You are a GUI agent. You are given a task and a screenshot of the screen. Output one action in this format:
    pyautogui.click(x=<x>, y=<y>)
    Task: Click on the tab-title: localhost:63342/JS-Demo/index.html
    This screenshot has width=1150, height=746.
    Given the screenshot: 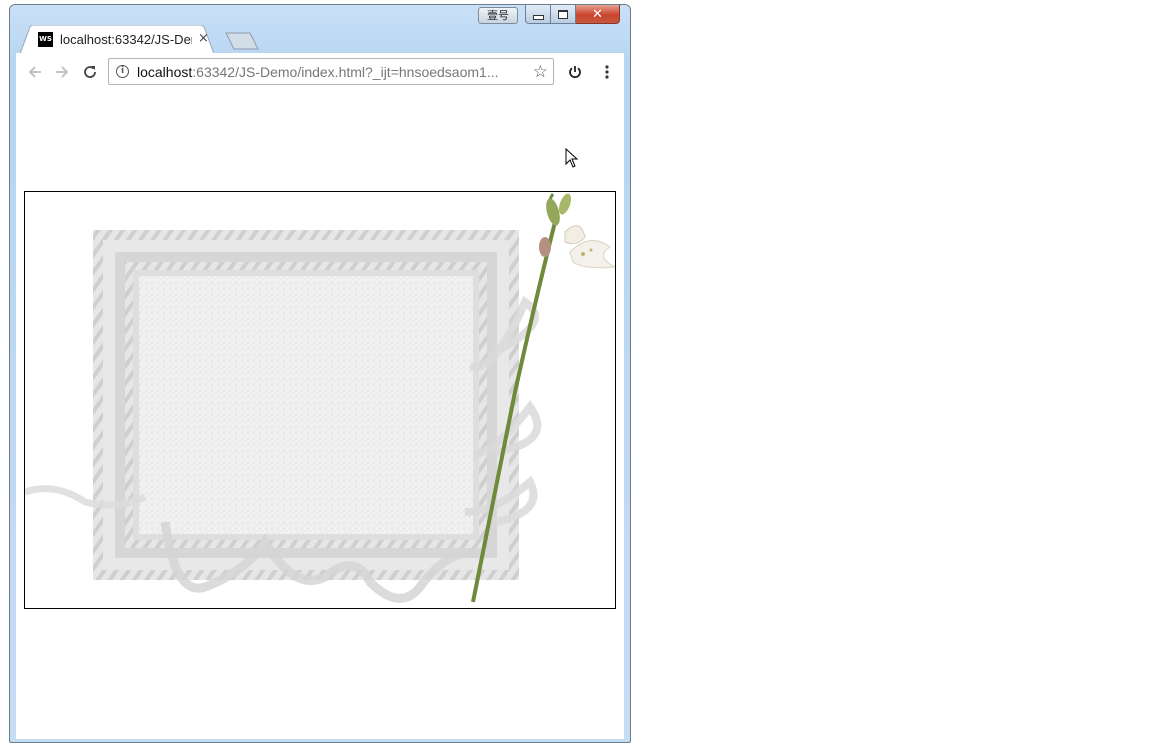 What is the action you would take?
    pyautogui.click(x=126, y=39)
    